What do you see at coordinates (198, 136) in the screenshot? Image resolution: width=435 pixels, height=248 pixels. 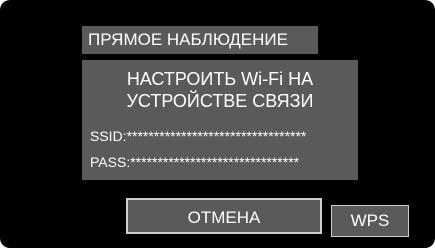 I see `ssid-text: SSID:*********************************` at bounding box center [198, 136].